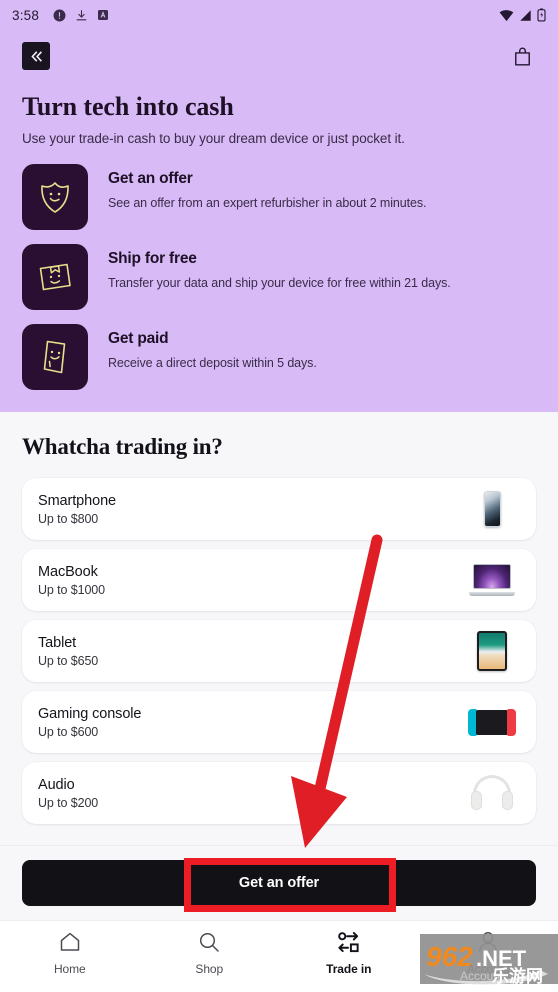  I want to click on double-chevron-left-icon, so click(36, 56).